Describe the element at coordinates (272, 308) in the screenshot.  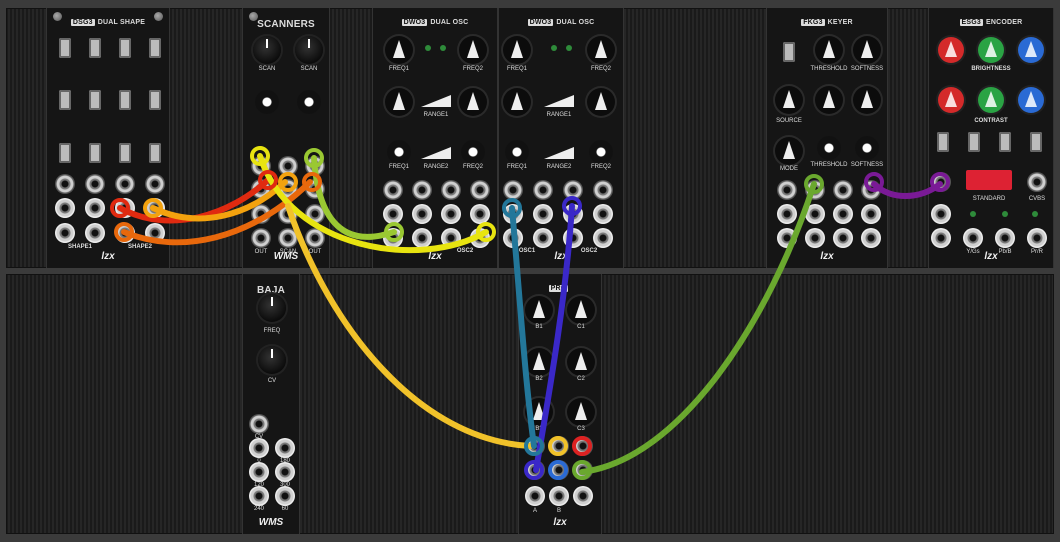
I see `freq-knob` at that location.